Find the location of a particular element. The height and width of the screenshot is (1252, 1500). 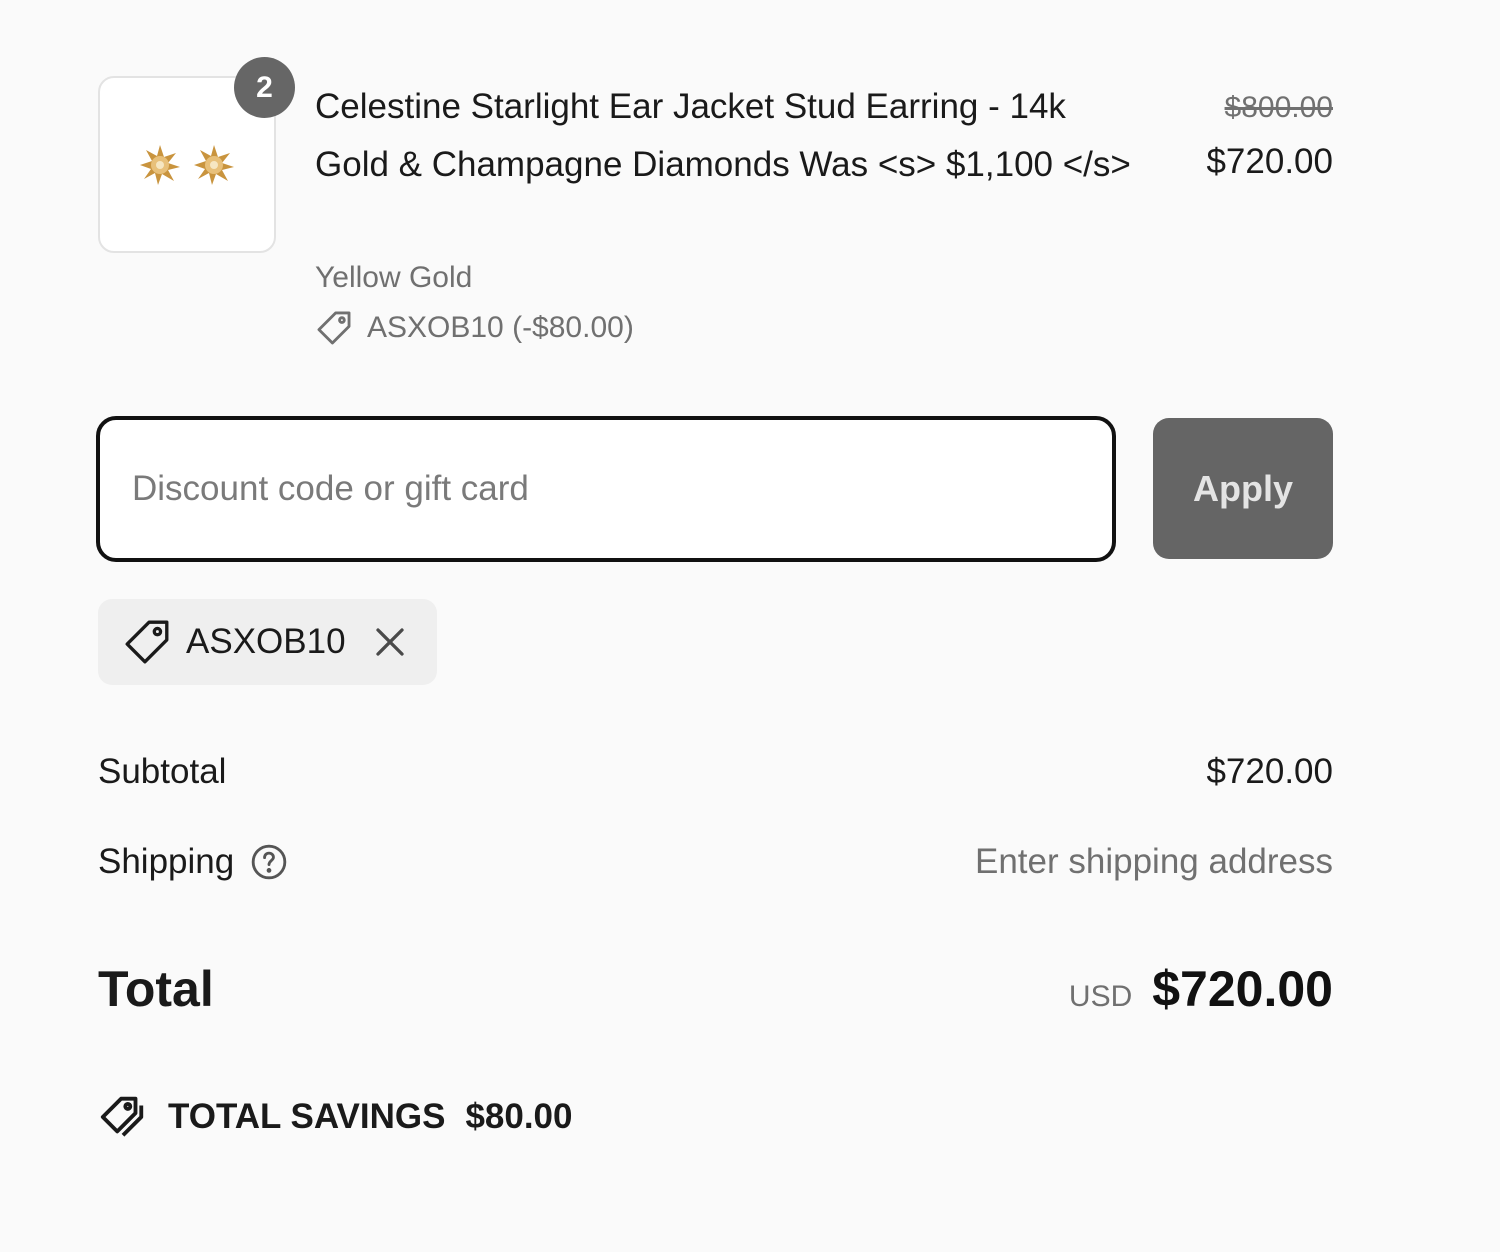

currency-code: USD is located at coordinates (1100, 996).